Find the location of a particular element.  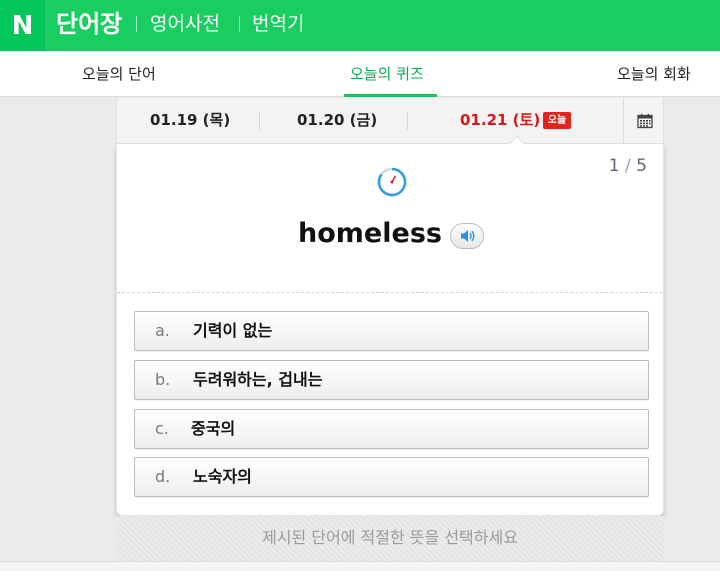

today-badge: 오늘 is located at coordinates (557, 120).